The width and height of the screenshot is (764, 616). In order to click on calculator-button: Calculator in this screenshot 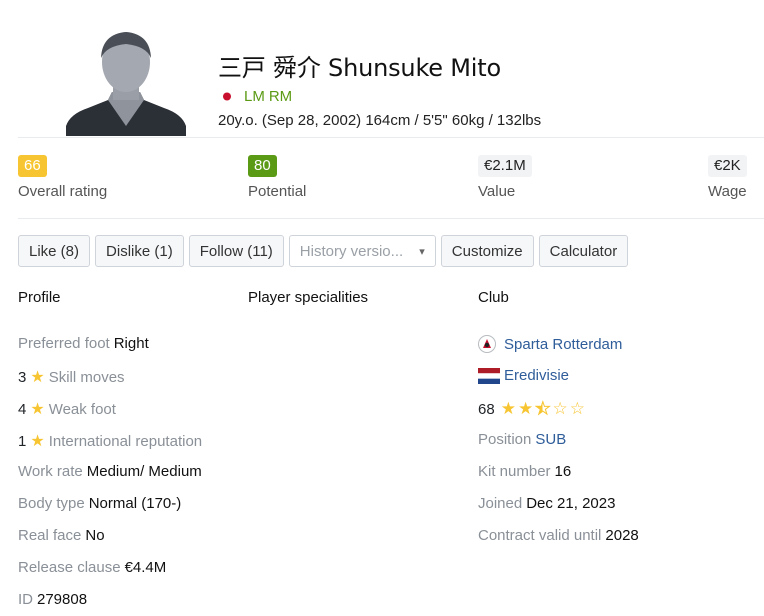, I will do `click(583, 251)`.